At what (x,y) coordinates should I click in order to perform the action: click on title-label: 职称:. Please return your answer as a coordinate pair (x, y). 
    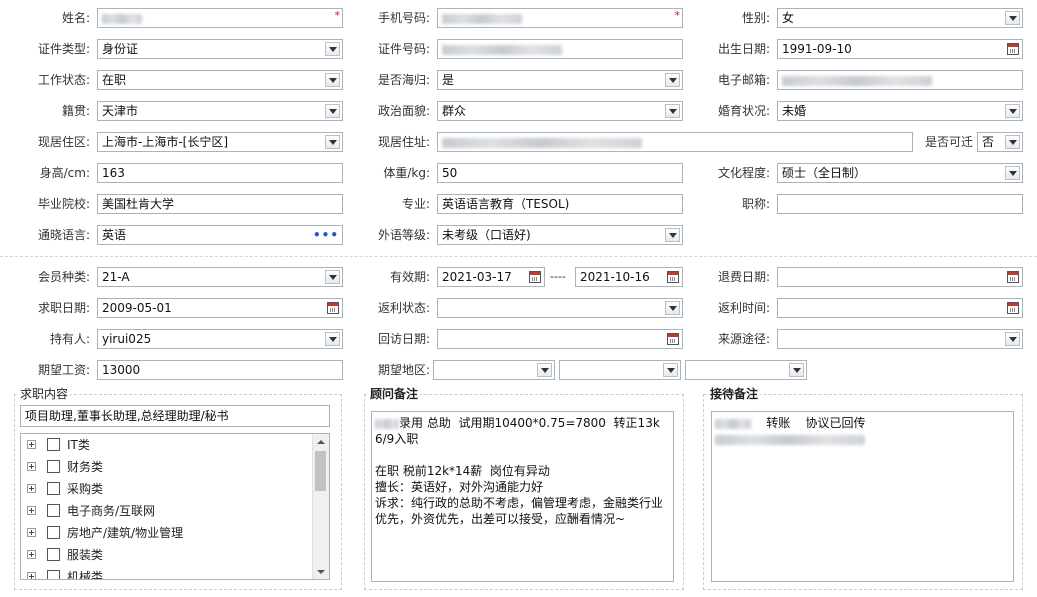
    Looking at the image, I should click on (755, 204).